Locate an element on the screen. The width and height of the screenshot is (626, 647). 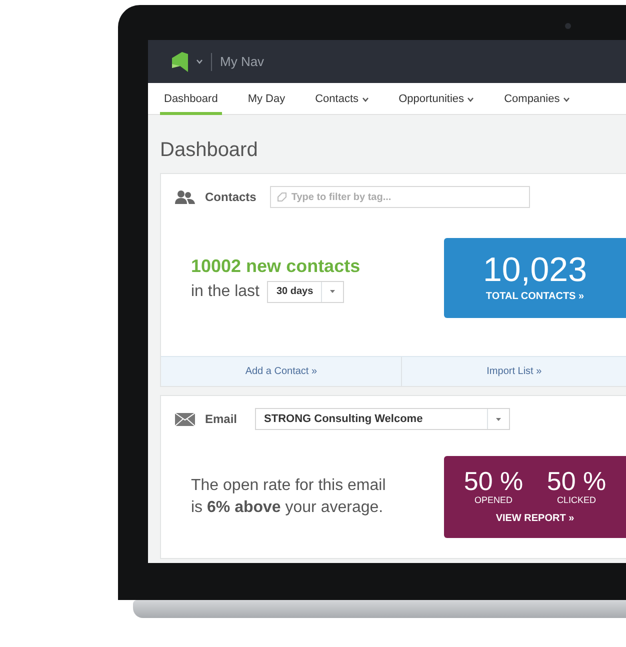
nav-tab: Contacts is located at coordinates (342, 99).